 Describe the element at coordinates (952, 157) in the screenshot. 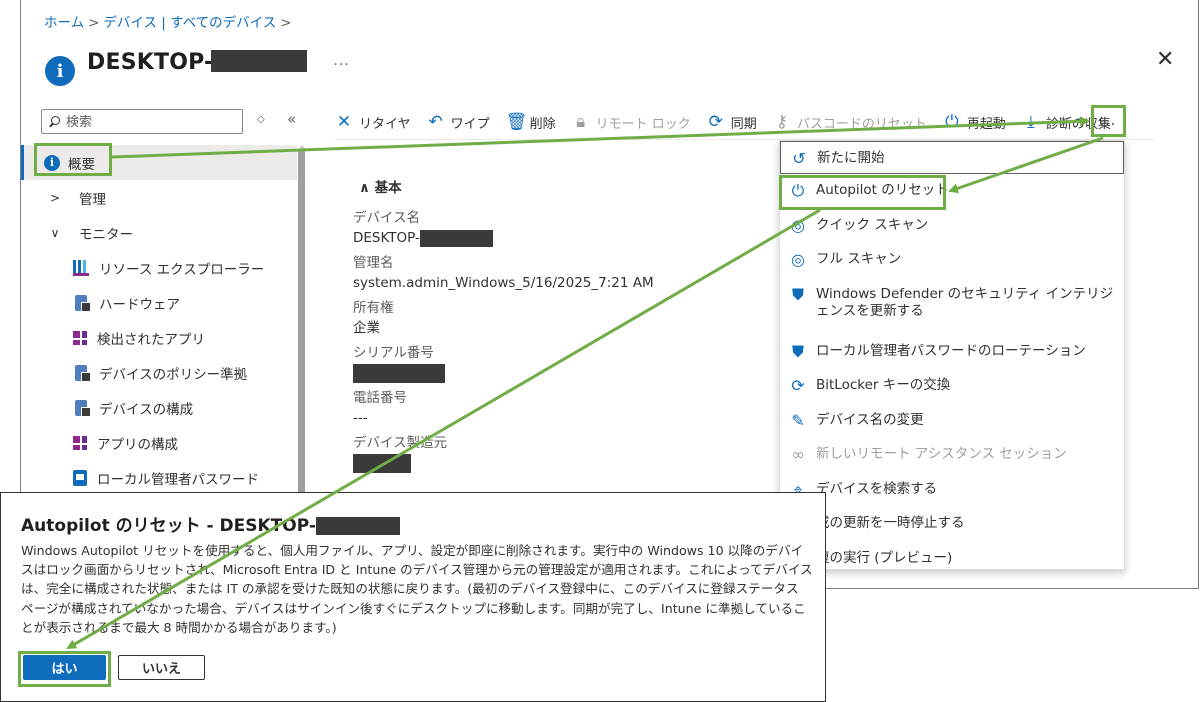

I see `menu-item-fresh-start: ↺ 新たに開始` at that location.